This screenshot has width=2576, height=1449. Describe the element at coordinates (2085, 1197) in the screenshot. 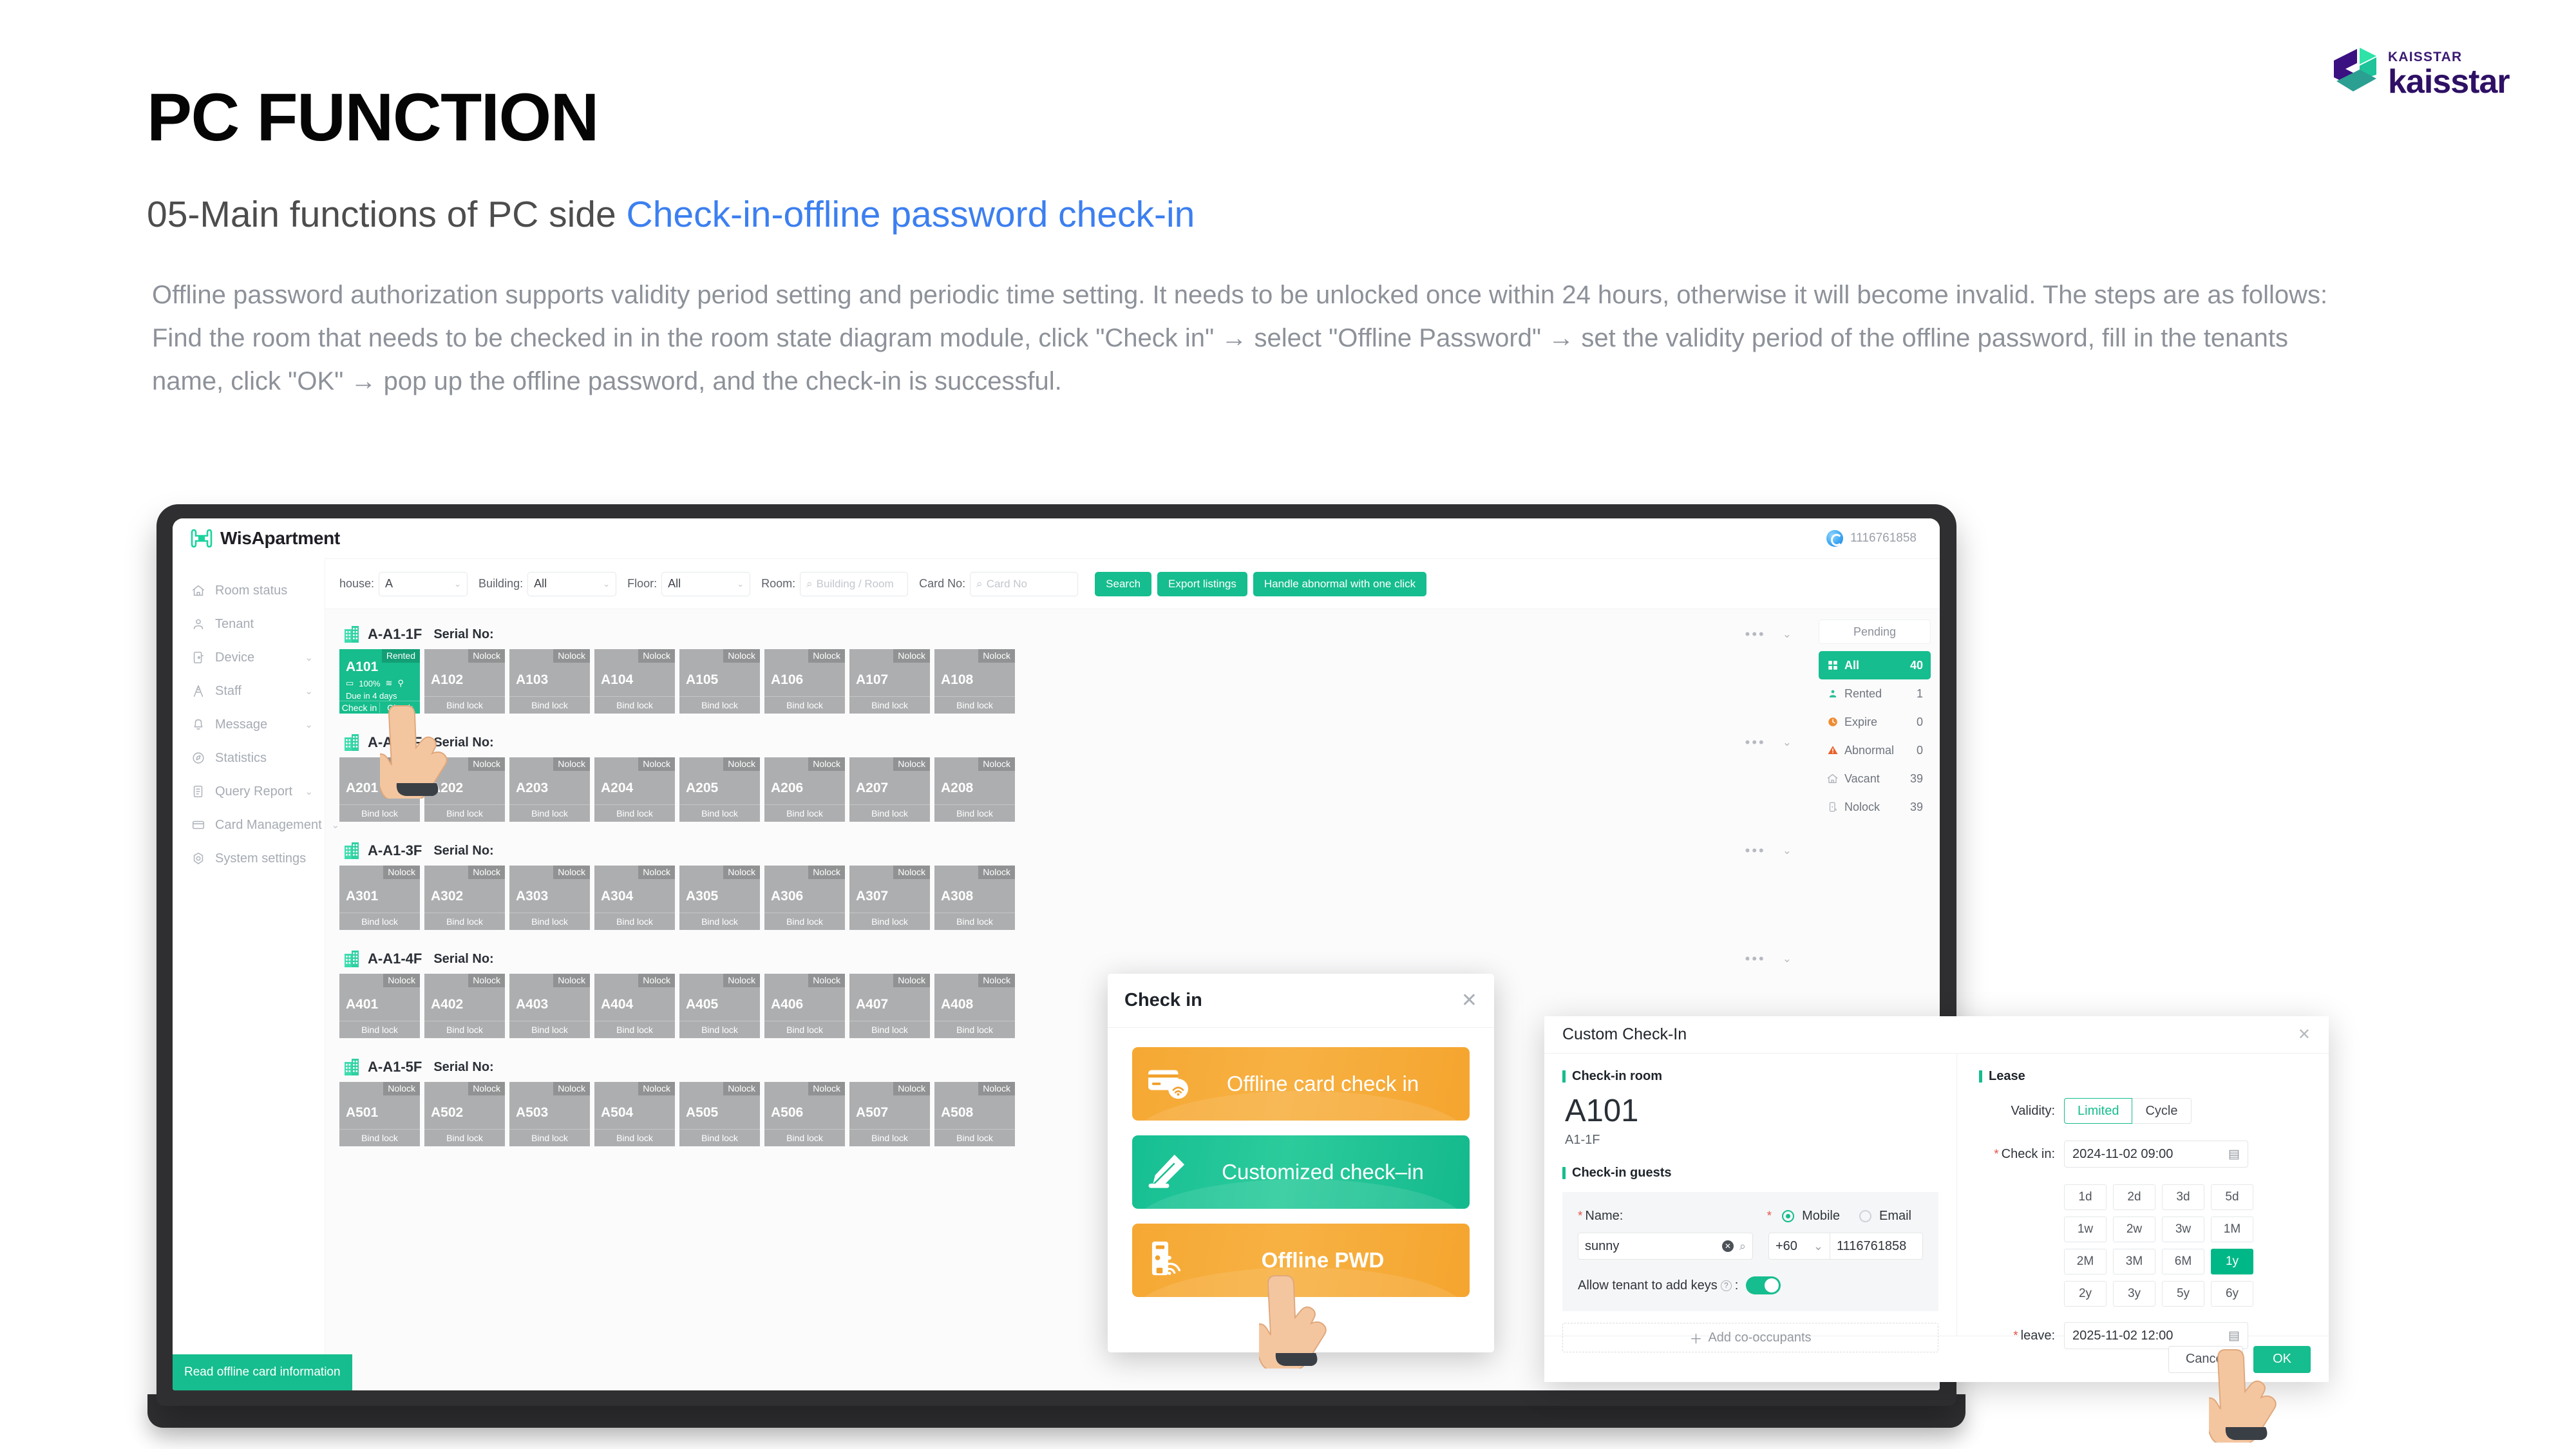

I see `duration-chip-1d: 1d` at that location.